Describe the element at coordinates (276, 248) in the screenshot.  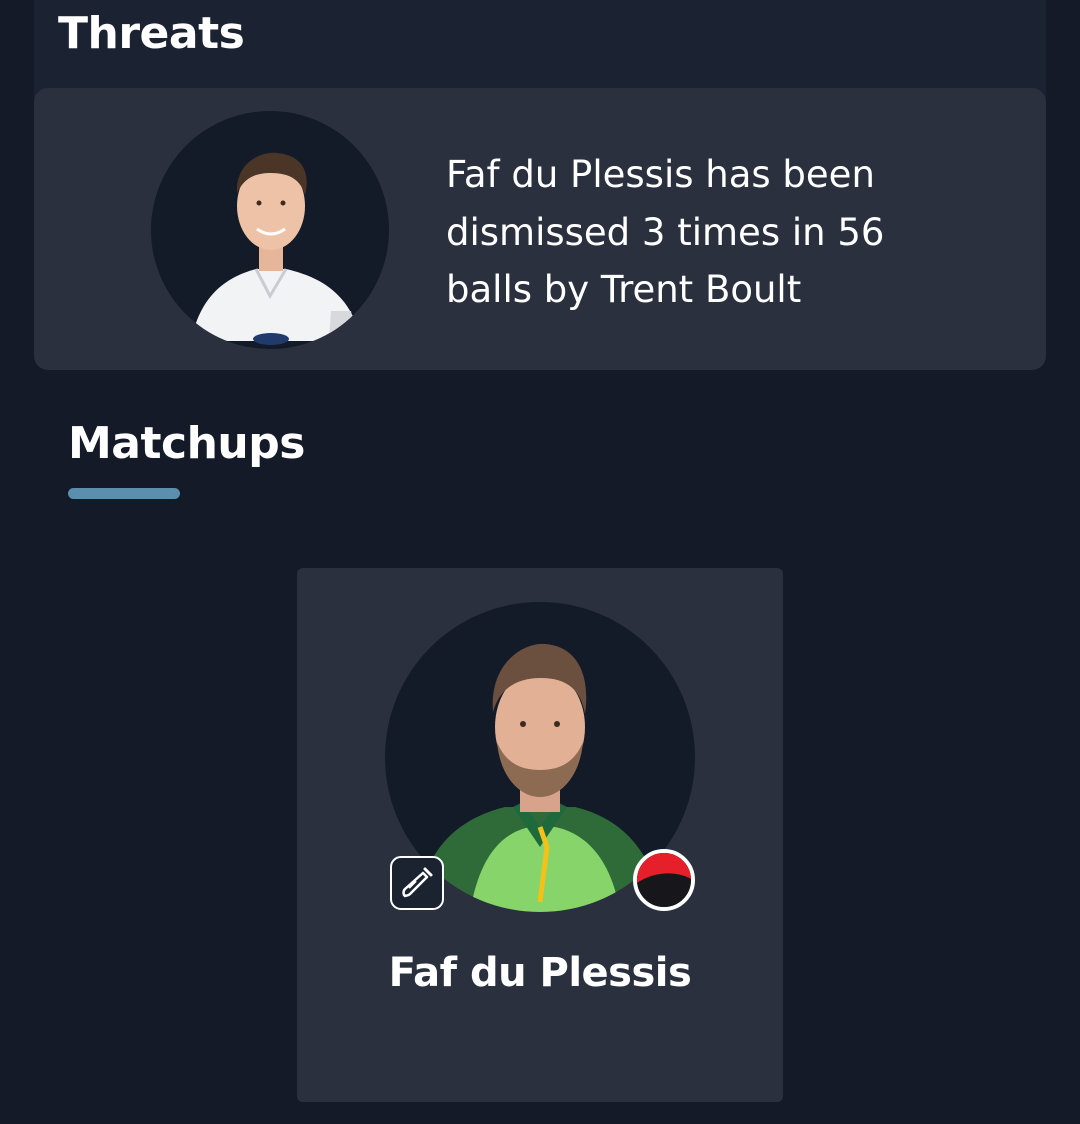
I see `player-photo` at that location.